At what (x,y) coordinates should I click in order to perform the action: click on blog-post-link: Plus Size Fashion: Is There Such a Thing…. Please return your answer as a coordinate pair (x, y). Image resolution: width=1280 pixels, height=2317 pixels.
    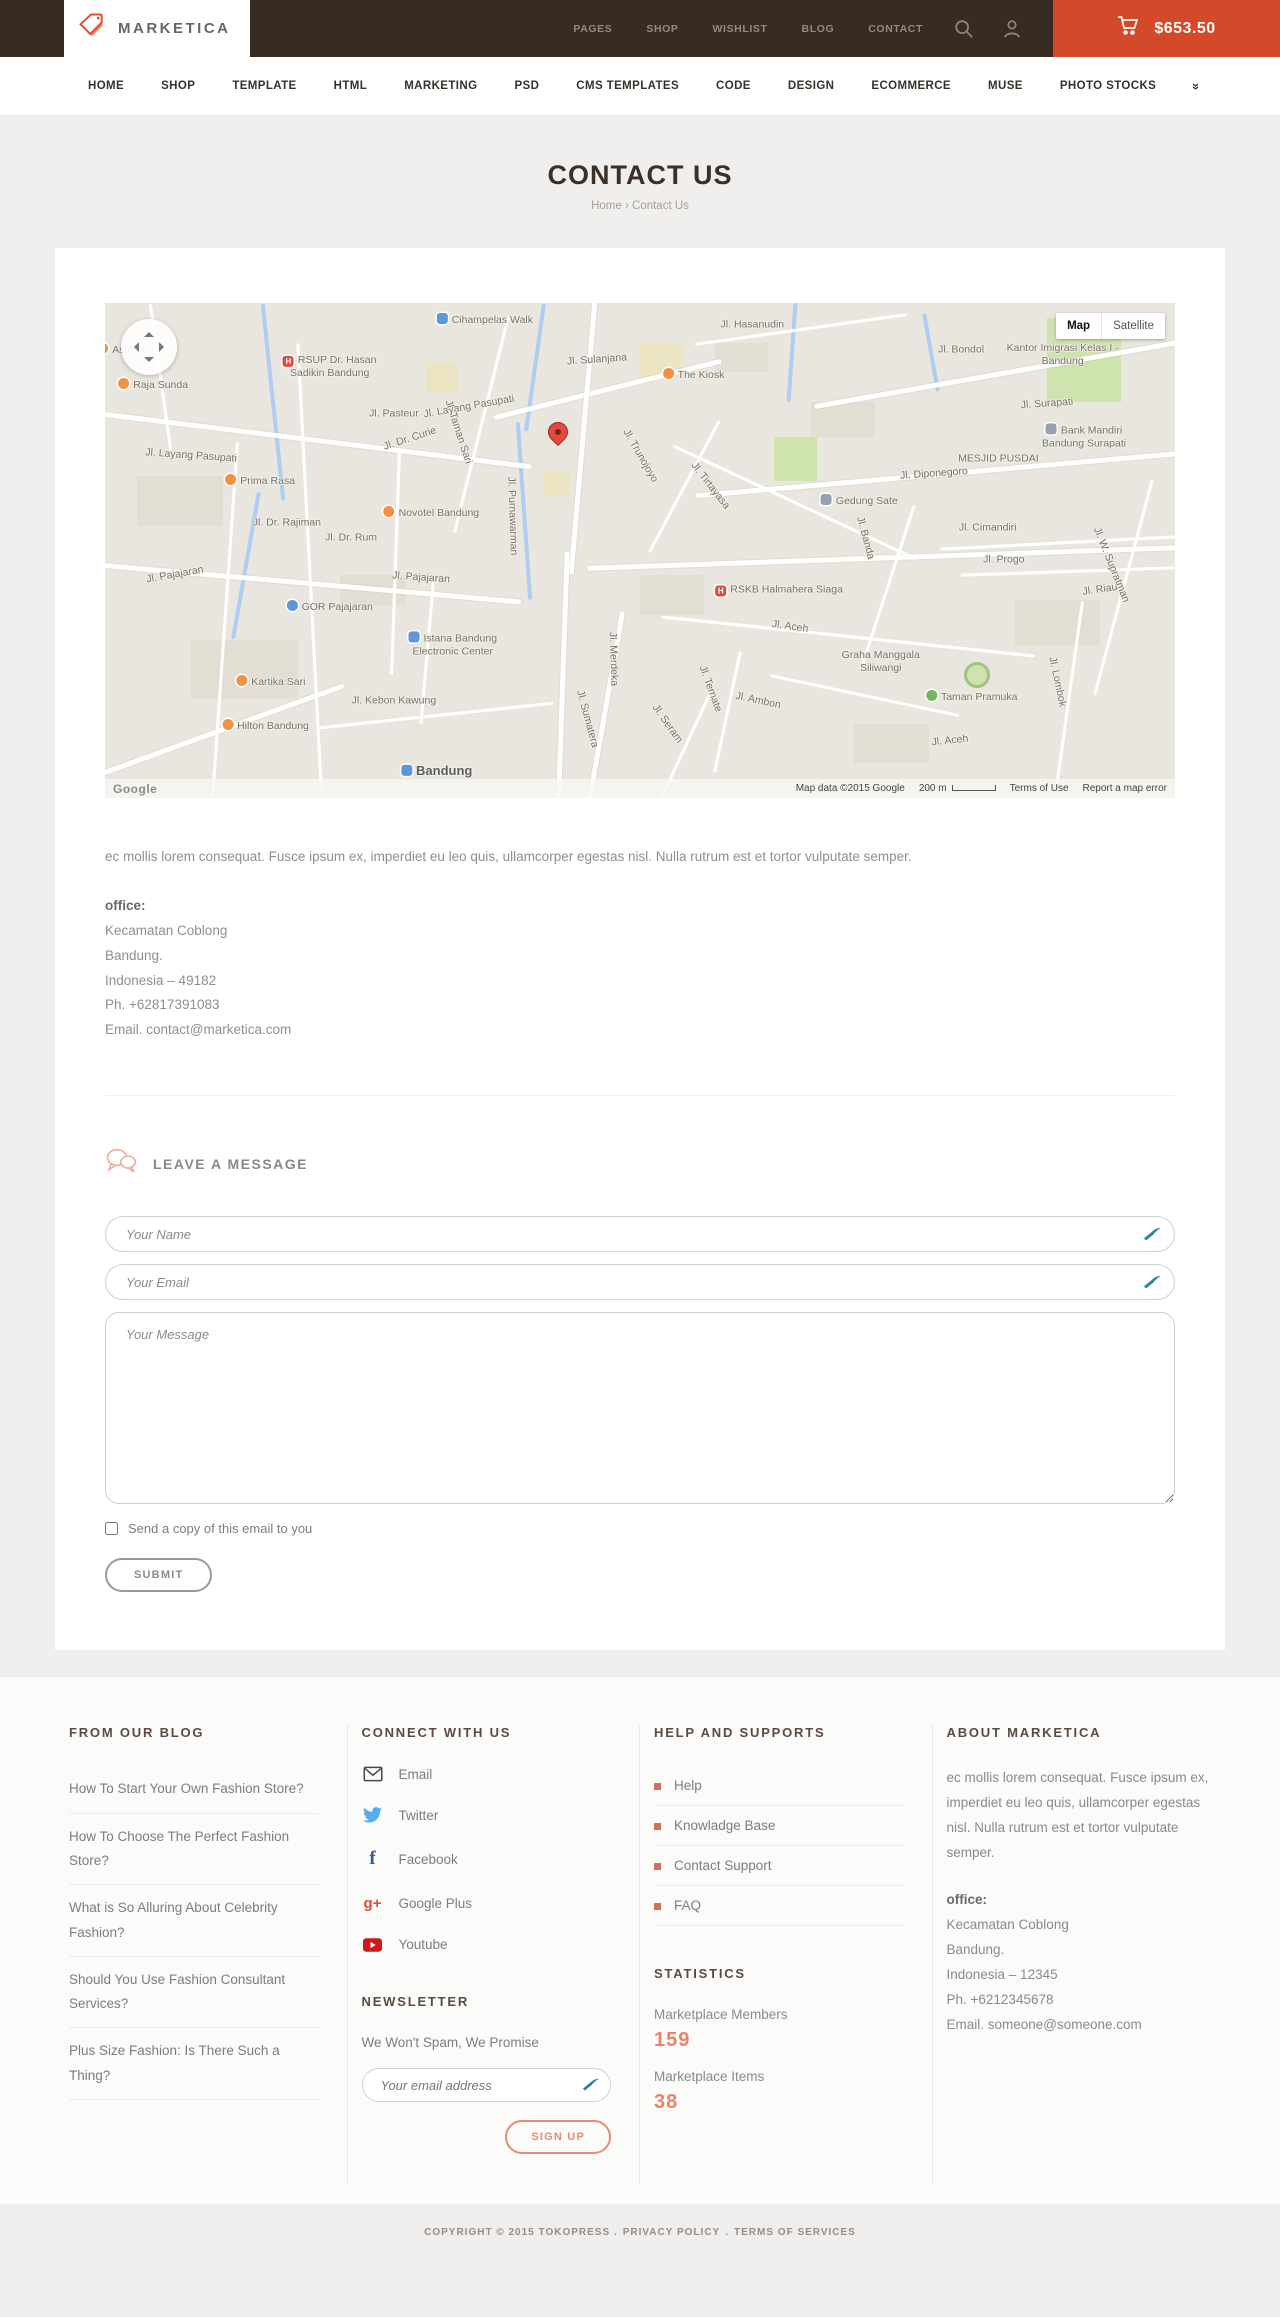
    Looking at the image, I should click on (194, 2064).